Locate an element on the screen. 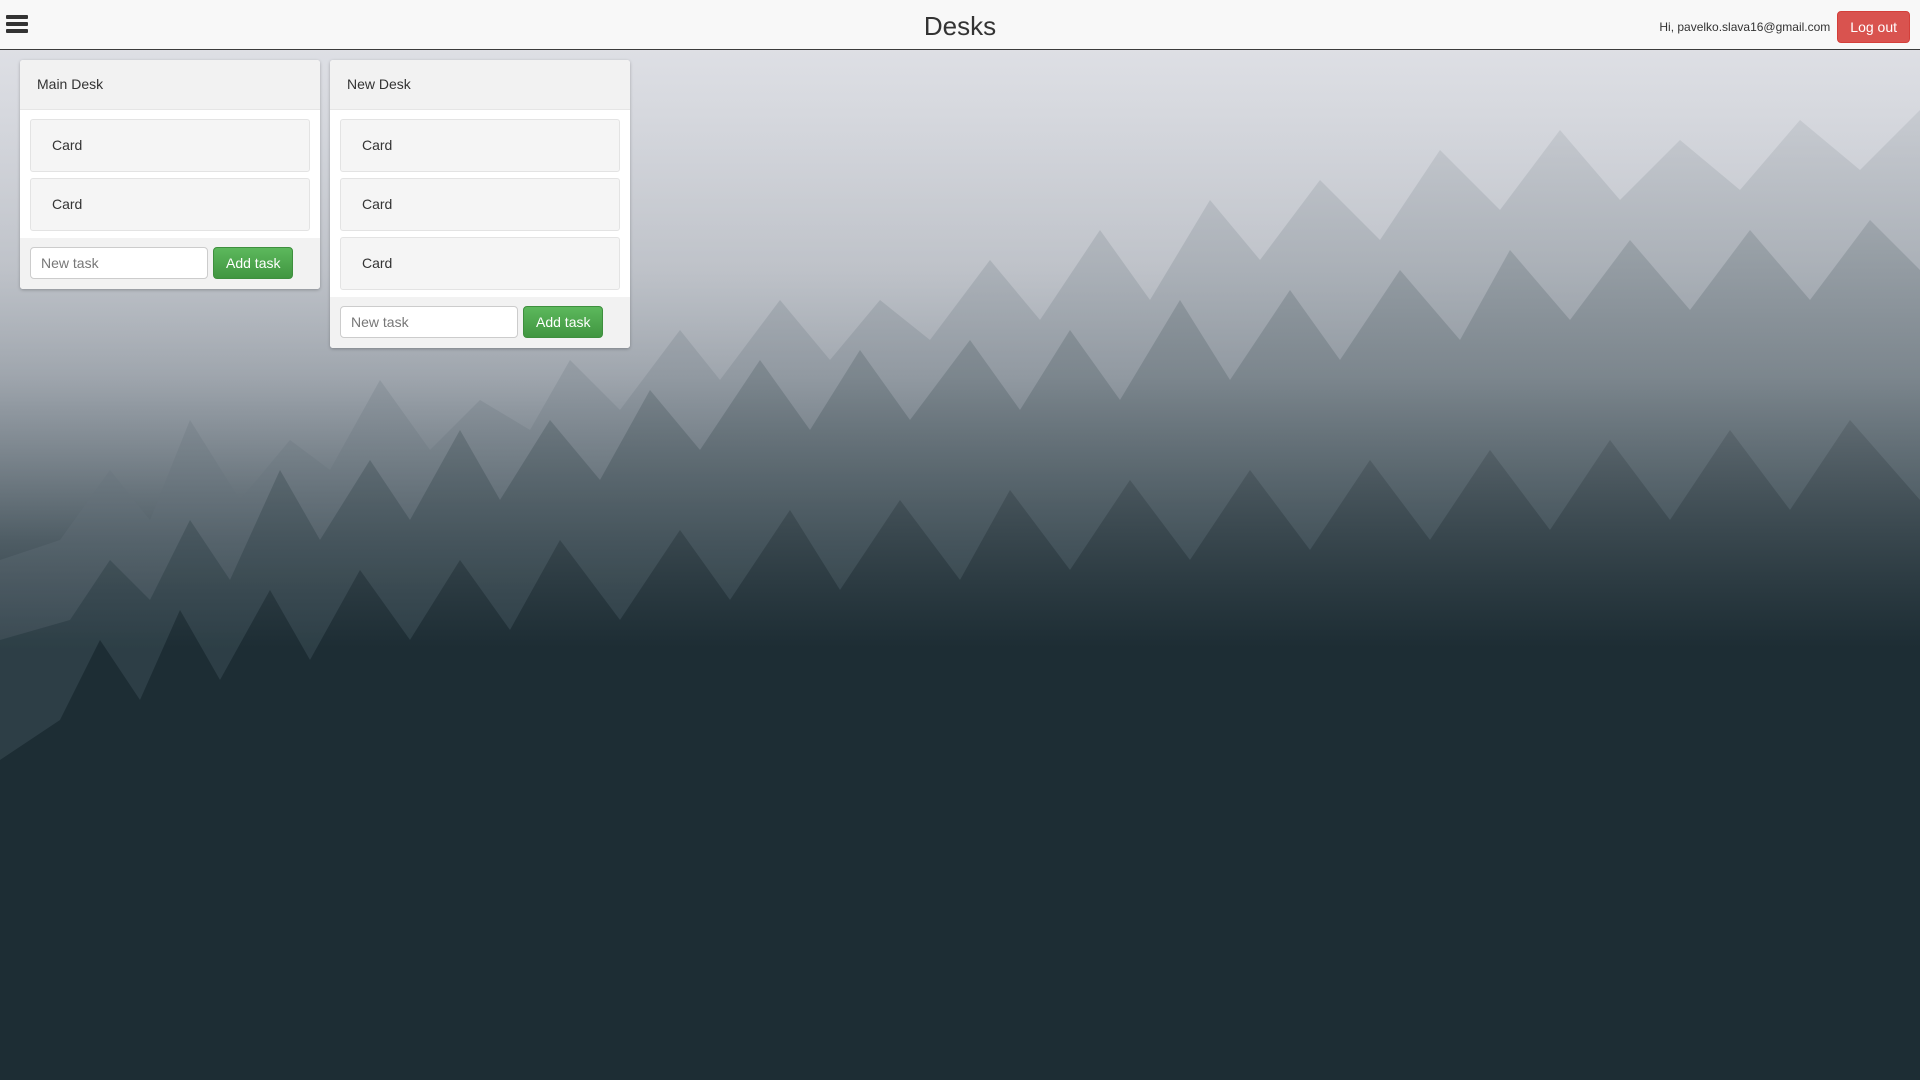  desk-main: Main Desk Card Card Add task is located at coordinates (170, 174).